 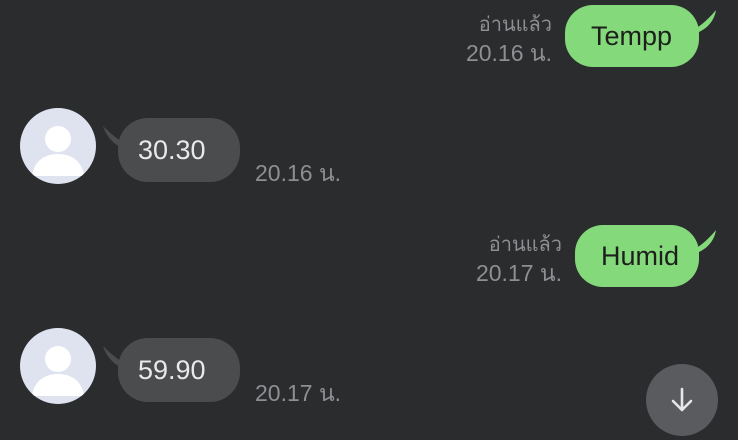 I want to click on outgoing-message-bubble: Tempp, so click(x=632, y=36).